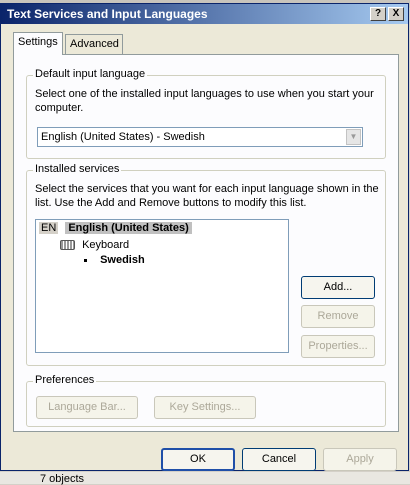 This screenshot has height=485, width=410. Describe the element at coordinates (38, 43) in the screenshot. I see `tab-settings: Settings` at that location.